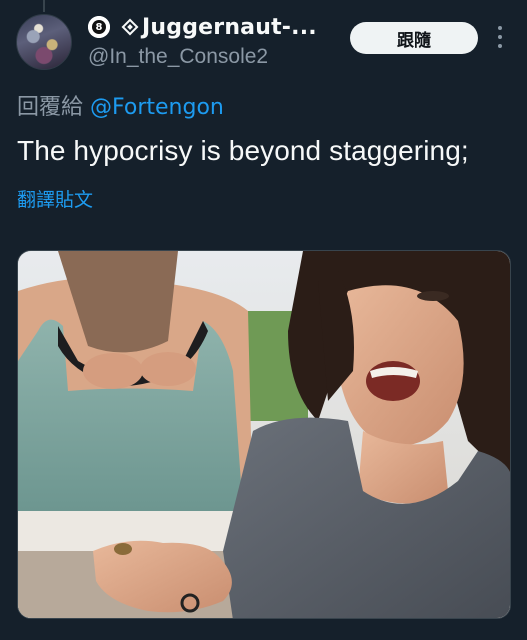 The width and height of the screenshot is (527, 640). What do you see at coordinates (53, 107) in the screenshot?
I see `reply-prefix: 回覆給` at bounding box center [53, 107].